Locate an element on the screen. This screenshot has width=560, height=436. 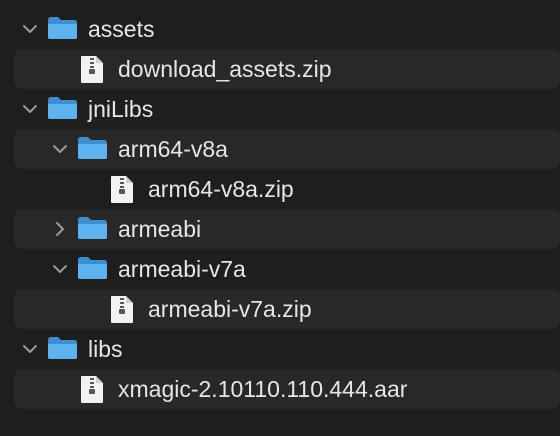
tree-row-label: xmagic-2.10110.110.444.aar is located at coordinates (263, 389).